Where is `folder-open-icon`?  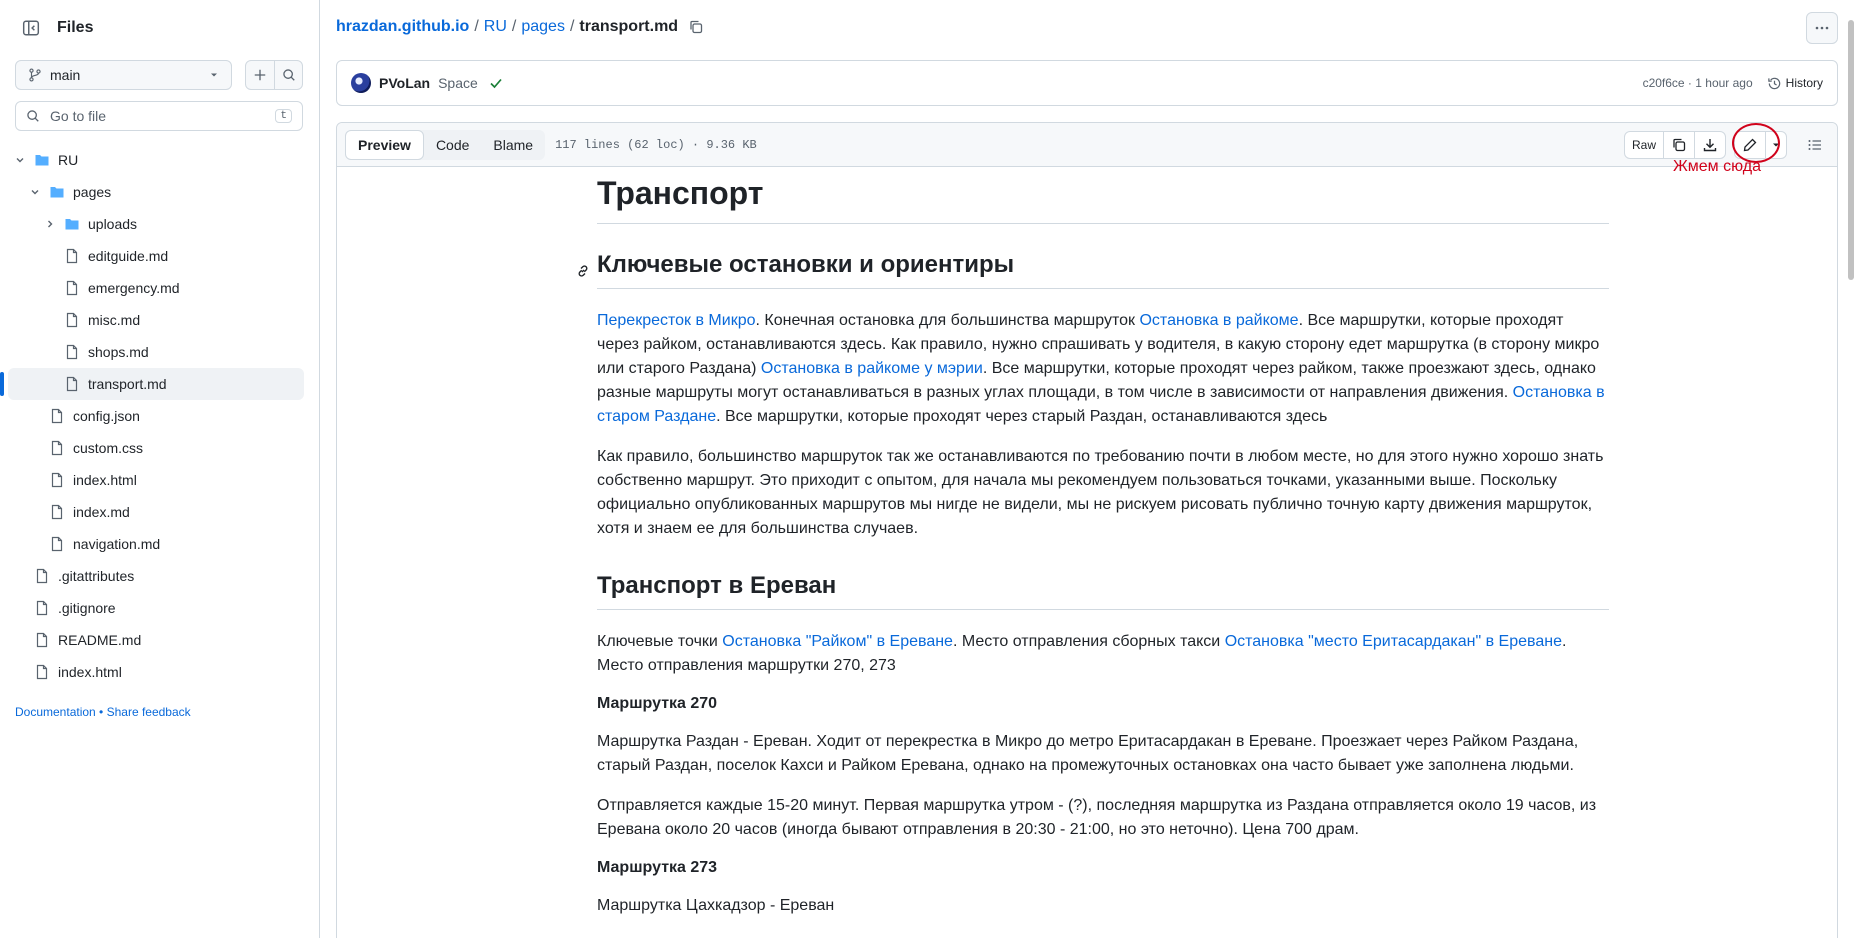 folder-open-icon is located at coordinates (42, 160).